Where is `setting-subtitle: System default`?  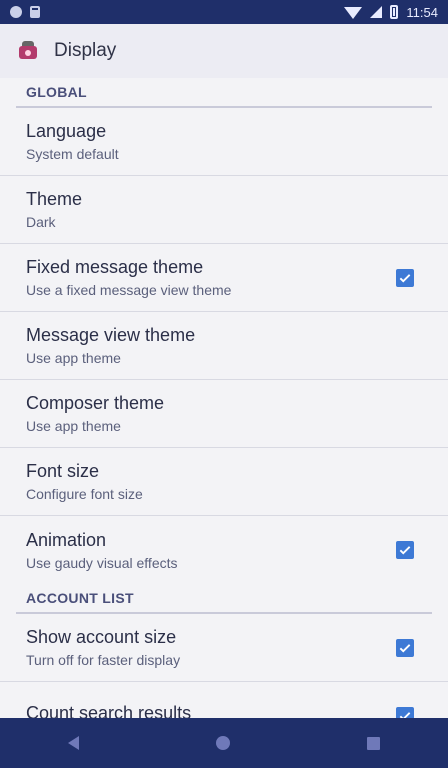 setting-subtitle: System default is located at coordinates (72, 154).